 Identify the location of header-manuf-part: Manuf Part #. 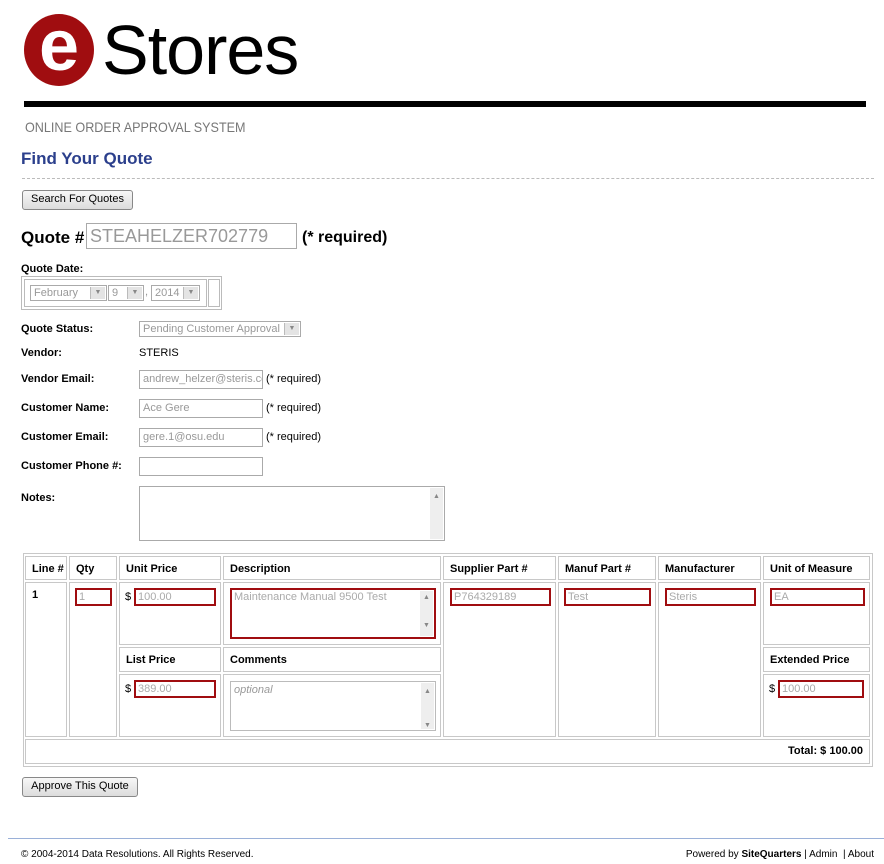
(607, 568).